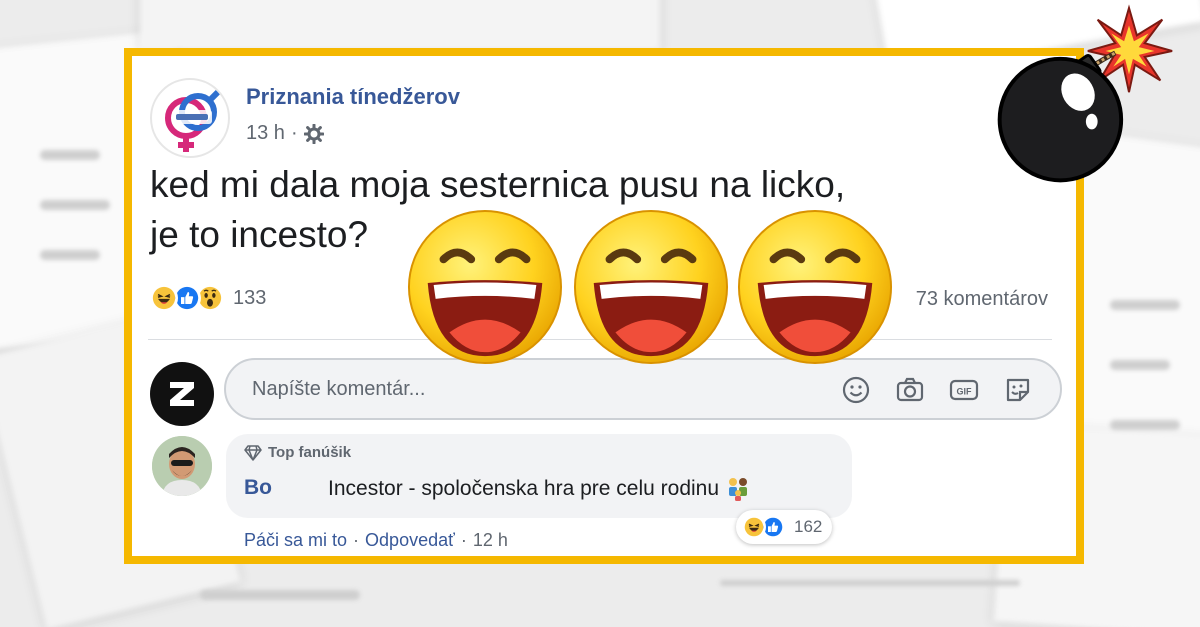 The width and height of the screenshot is (1200, 627). What do you see at coordinates (784, 527) in the screenshot?
I see `comment-reactions: 162` at bounding box center [784, 527].